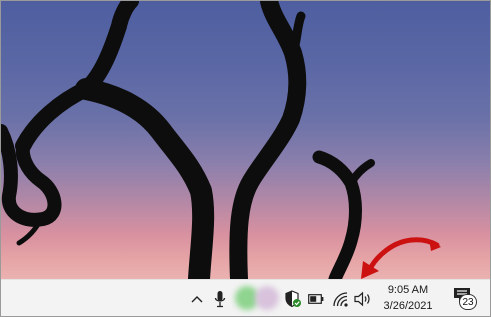 Image resolution: width=491 pixels, height=317 pixels. I want to click on taskbar: 9:05 AM 3/26/2021 23, so click(245, 297).